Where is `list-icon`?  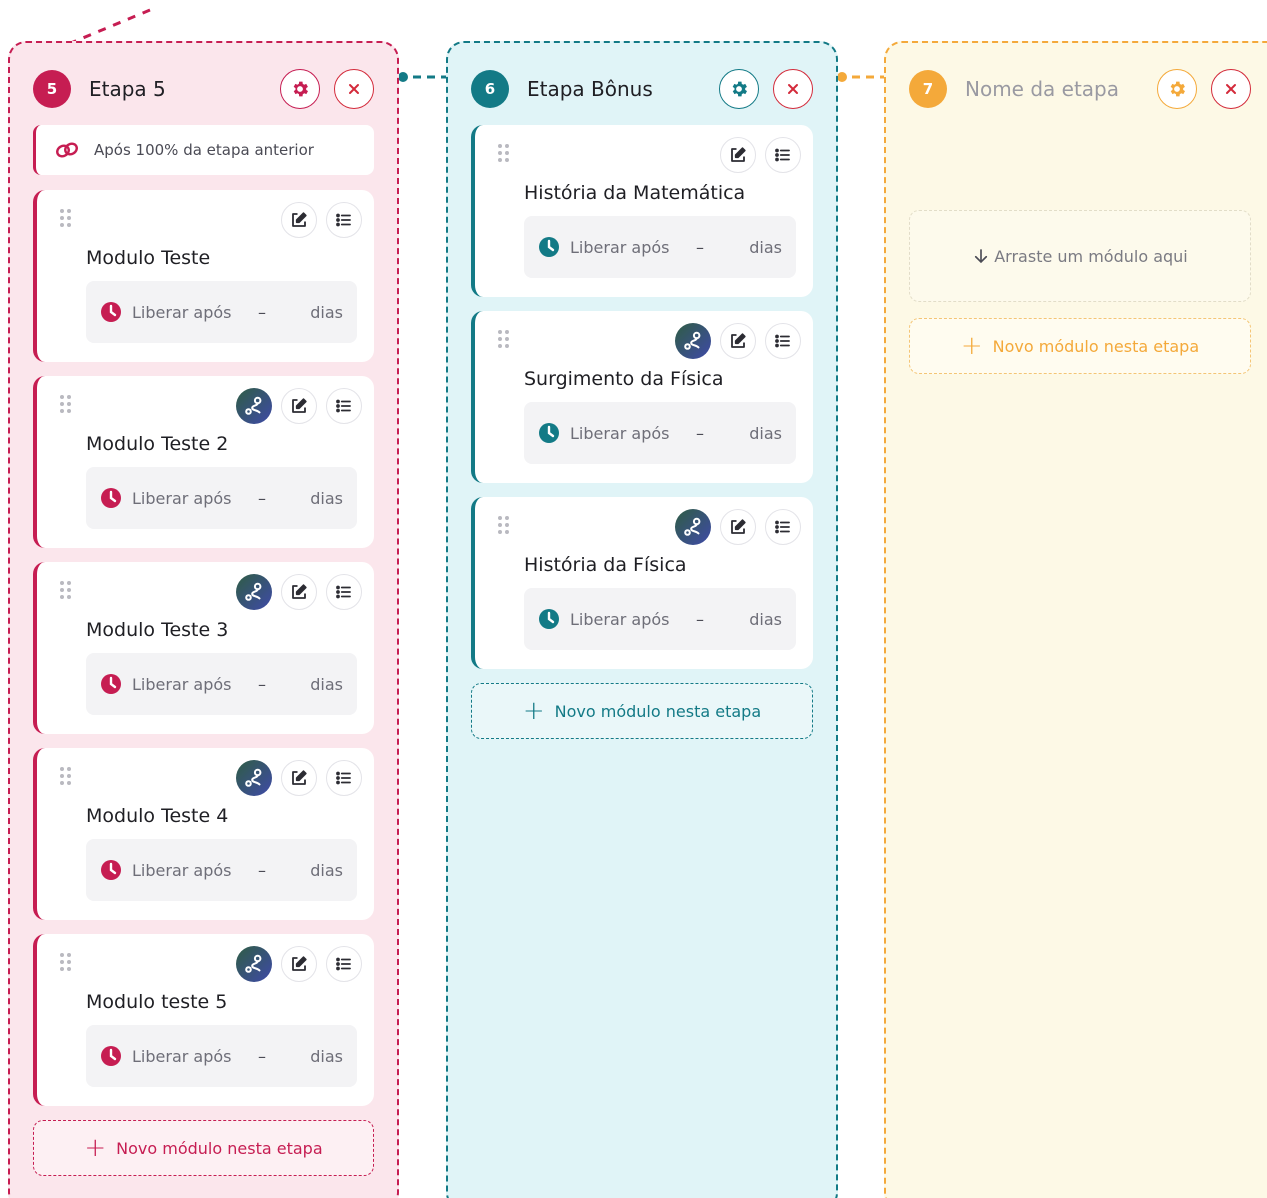 list-icon is located at coordinates (782, 527).